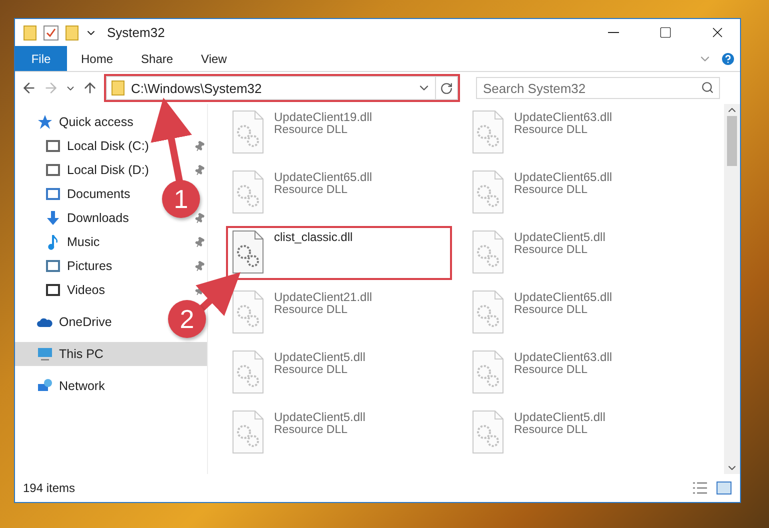 The image size is (769, 528). Describe the element at coordinates (41, 58) in the screenshot. I see `file-menu-button: File` at that location.